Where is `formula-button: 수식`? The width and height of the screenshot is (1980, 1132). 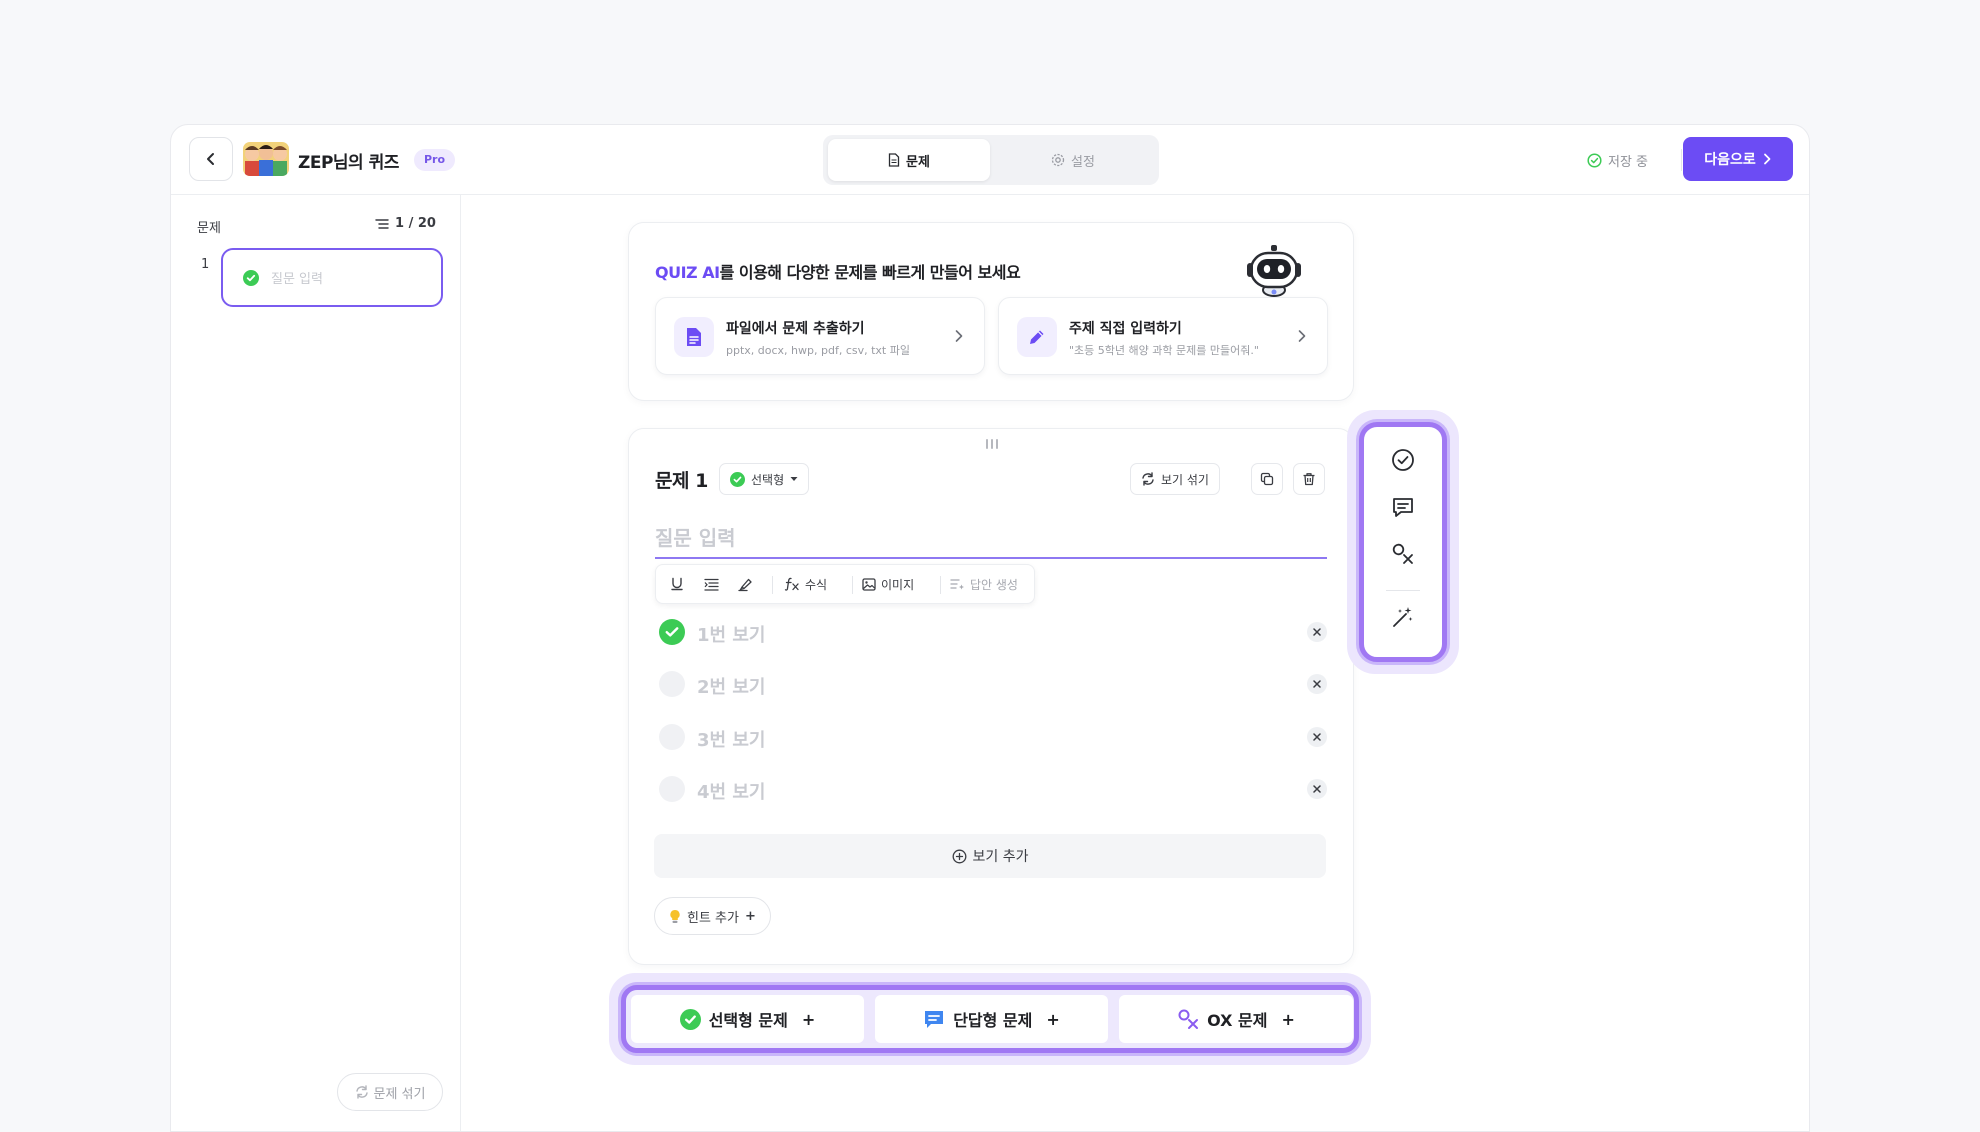 formula-button: 수식 is located at coordinates (805, 584).